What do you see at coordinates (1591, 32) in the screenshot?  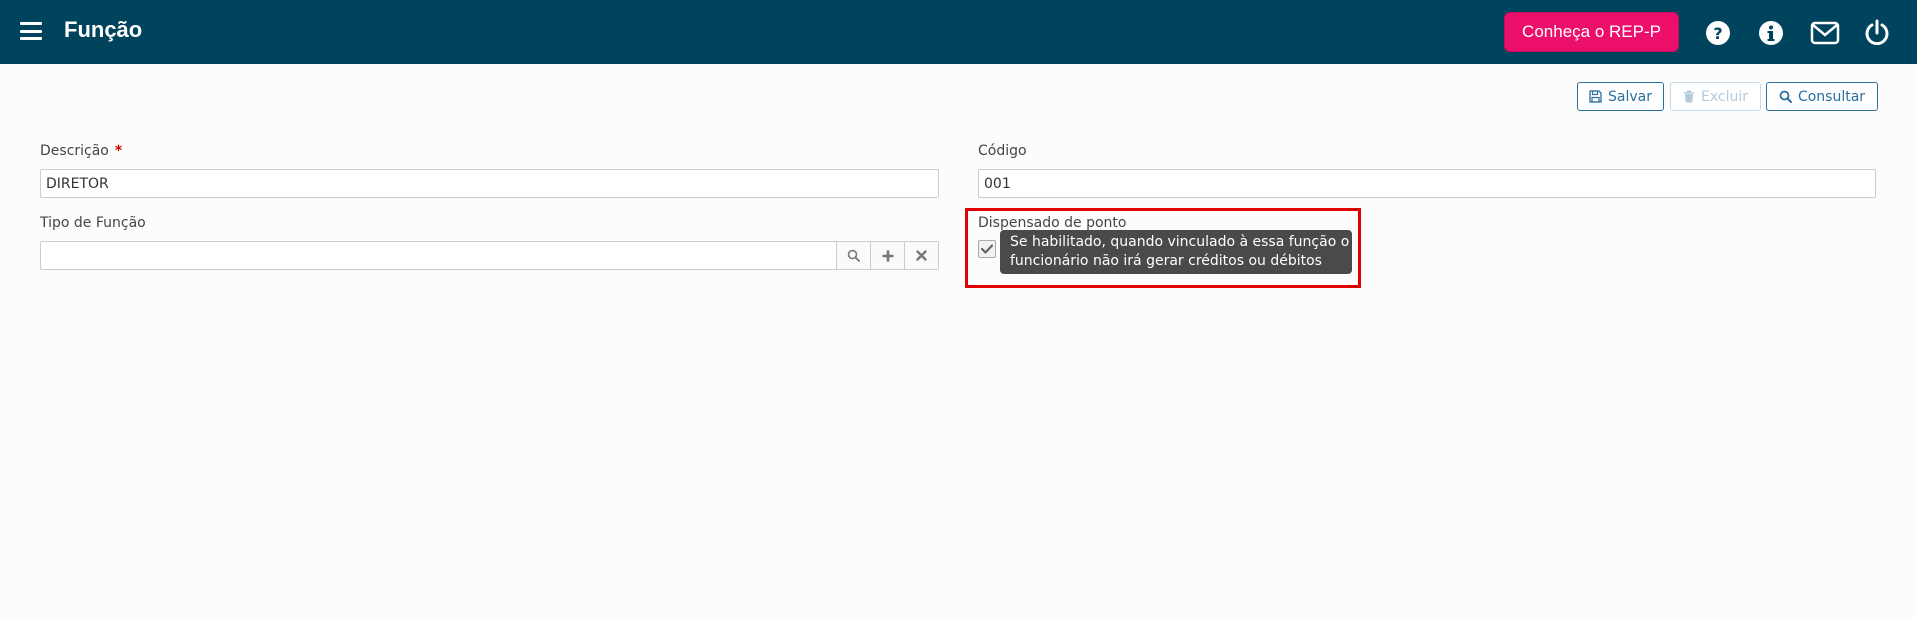 I see `conheca-rep-p-button: Conheça o REP-P` at bounding box center [1591, 32].